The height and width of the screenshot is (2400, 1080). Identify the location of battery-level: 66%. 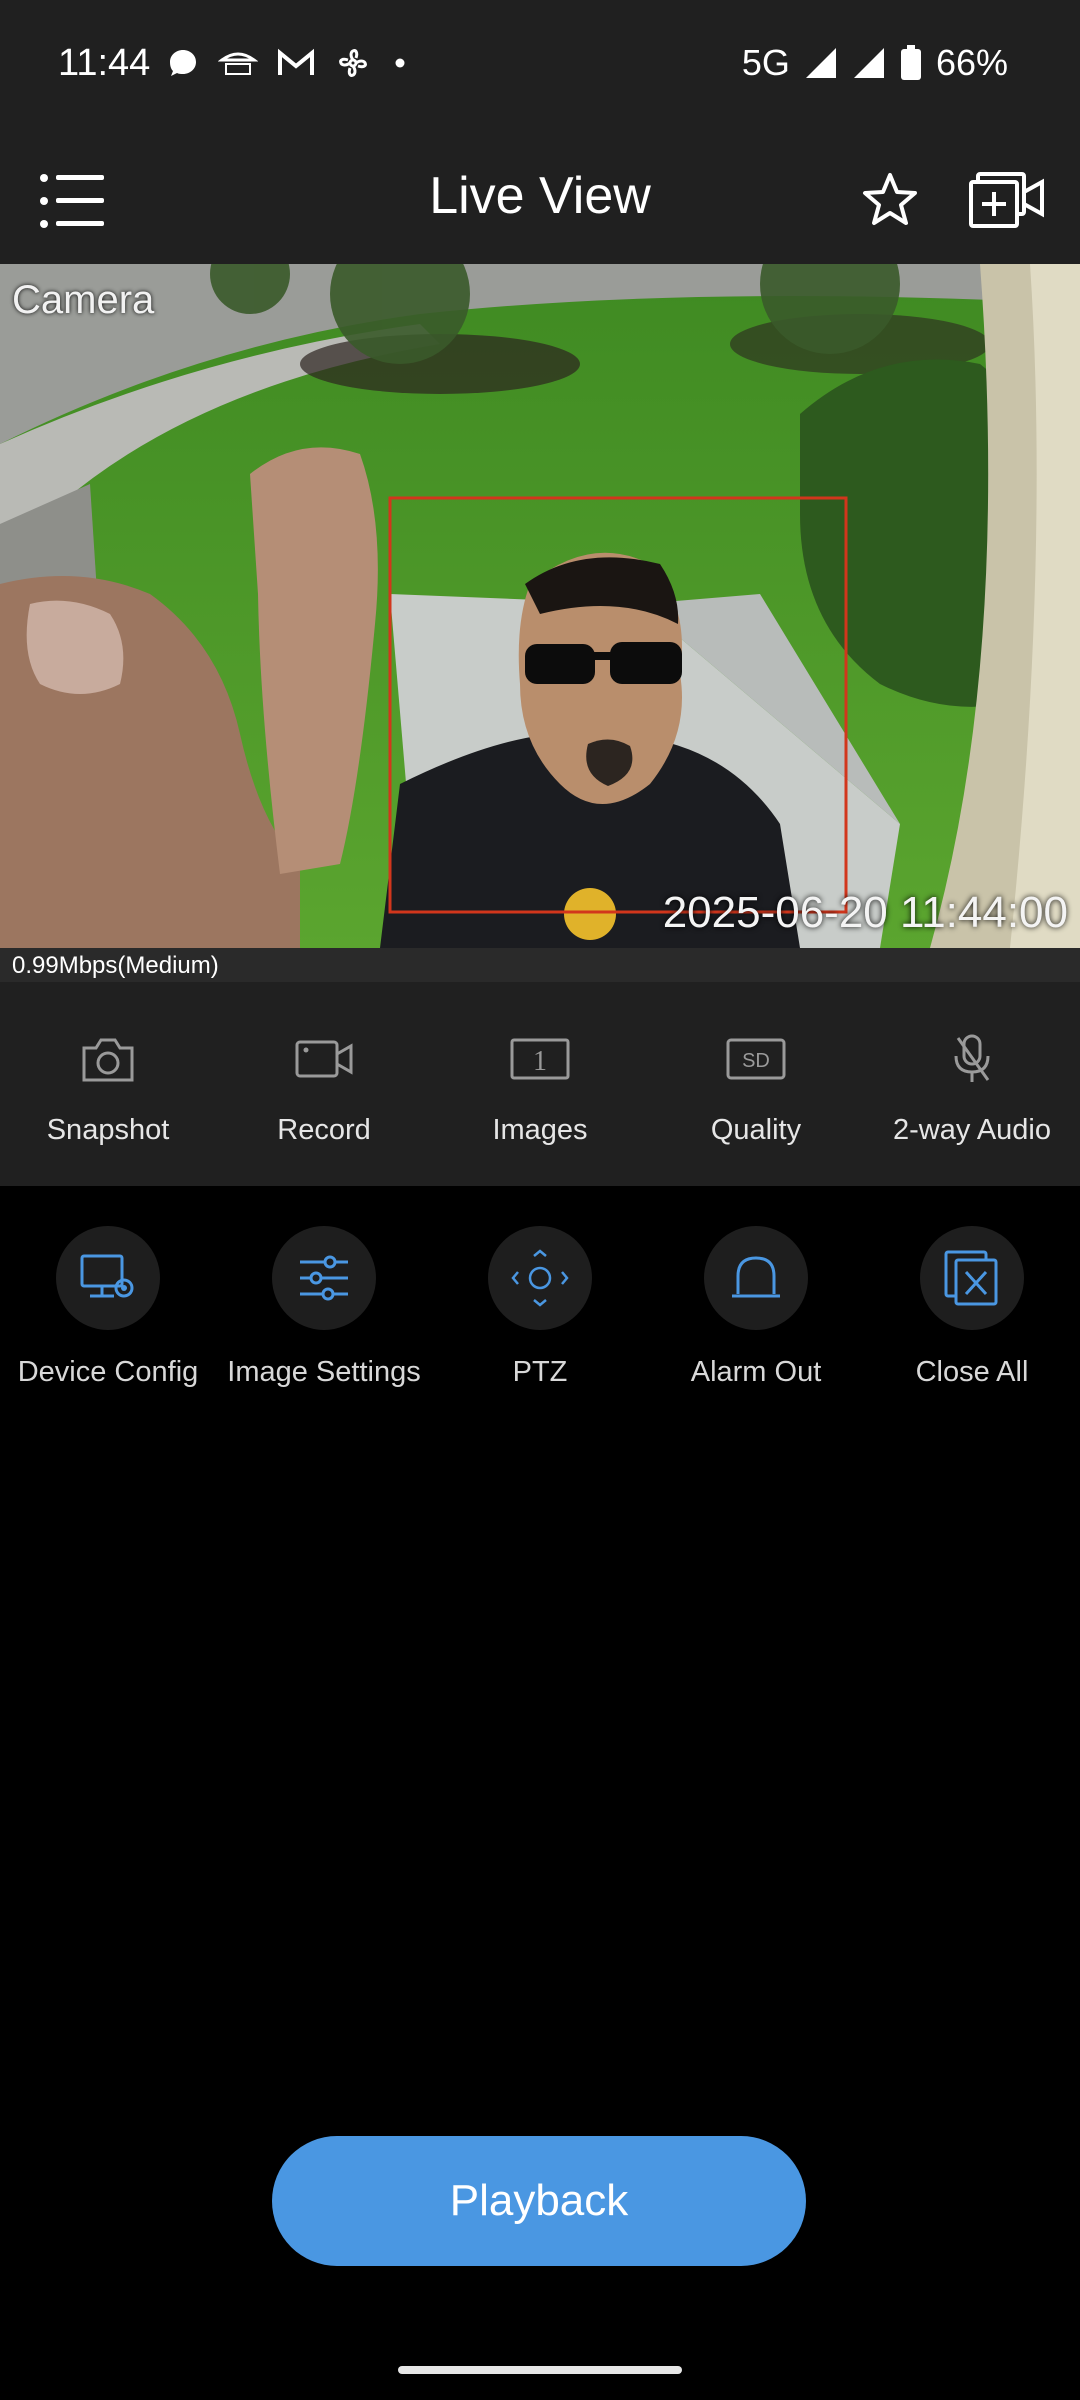
(971, 62).